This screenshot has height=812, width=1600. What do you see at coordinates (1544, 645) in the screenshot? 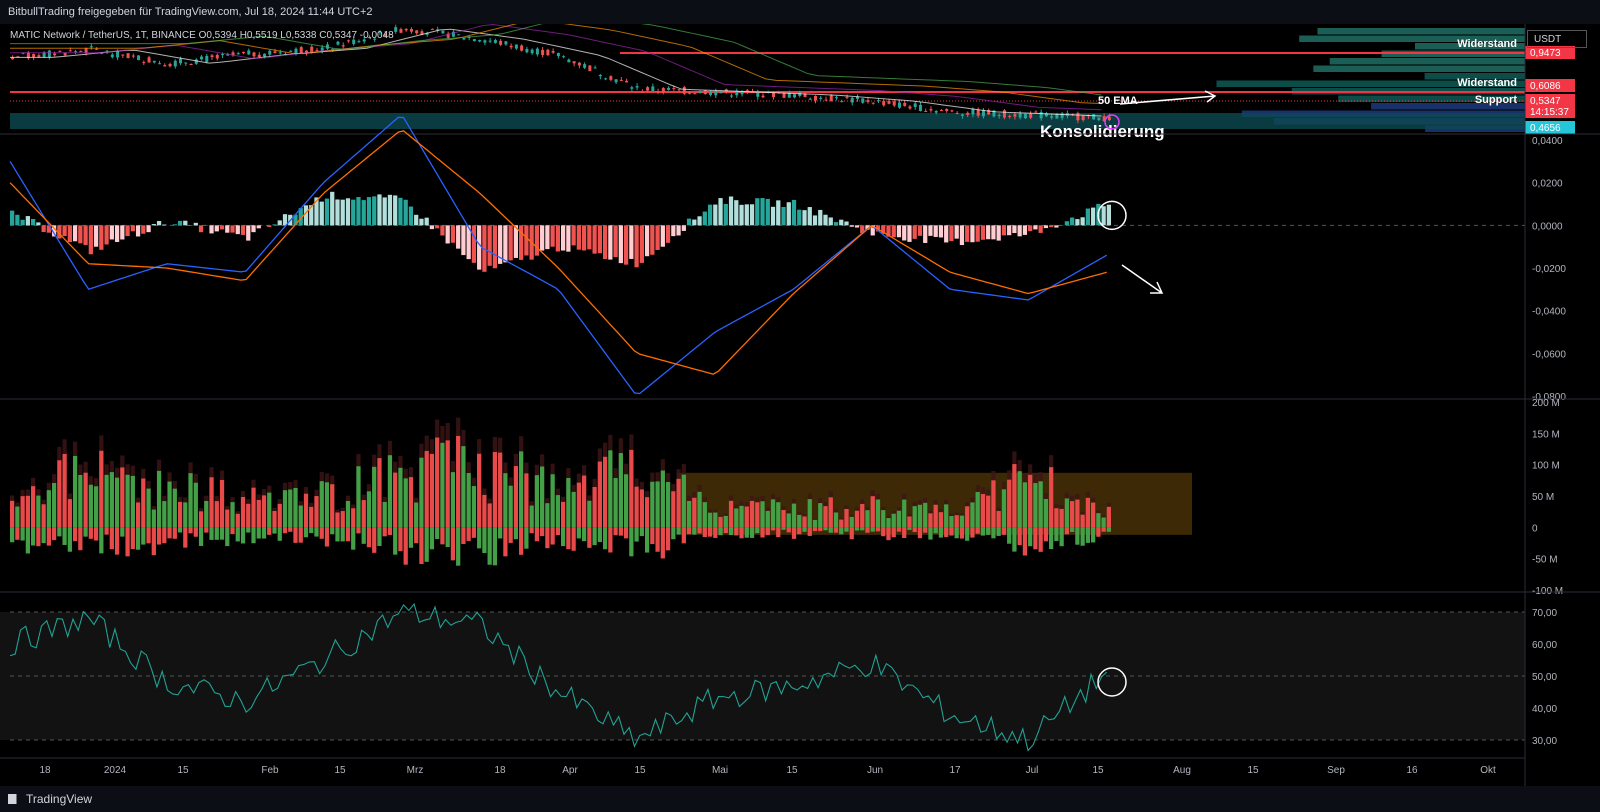
I see `rsi-axis-tick: 60,00` at bounding box center [1544, 645].